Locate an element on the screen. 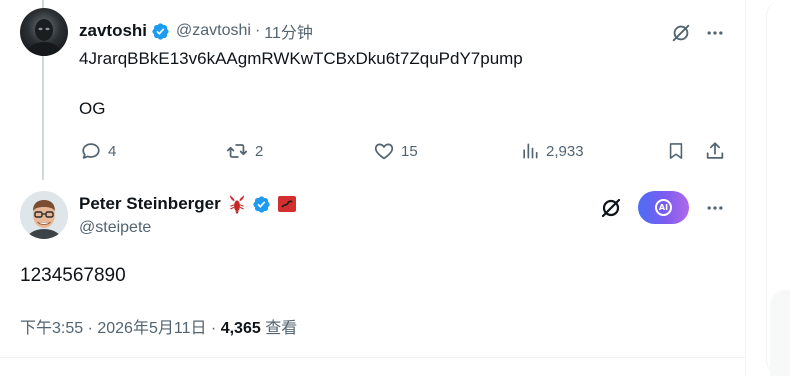  ai-label: AI is located at coordinates (663, 207).